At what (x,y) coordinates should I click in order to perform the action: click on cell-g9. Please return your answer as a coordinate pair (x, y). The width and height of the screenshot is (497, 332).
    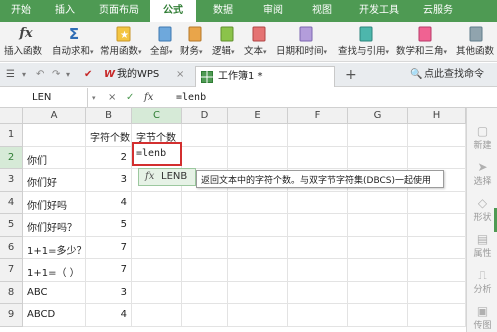
    Looking at the image, I should click on (378, 315).